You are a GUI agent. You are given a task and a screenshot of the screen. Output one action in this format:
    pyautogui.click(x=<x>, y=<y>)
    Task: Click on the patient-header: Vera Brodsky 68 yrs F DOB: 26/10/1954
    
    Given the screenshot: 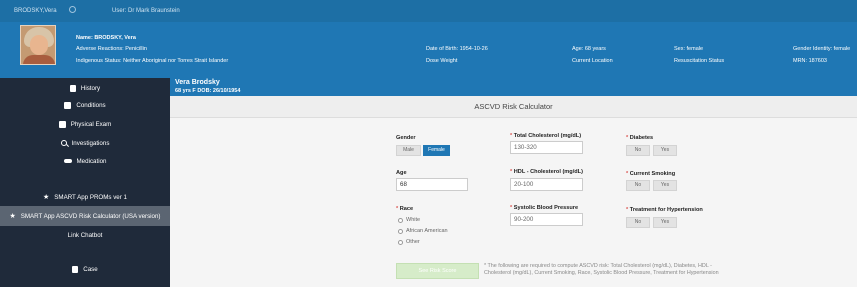 What is the action you would take?
    pyautogui.click(x=513, y=87)
    